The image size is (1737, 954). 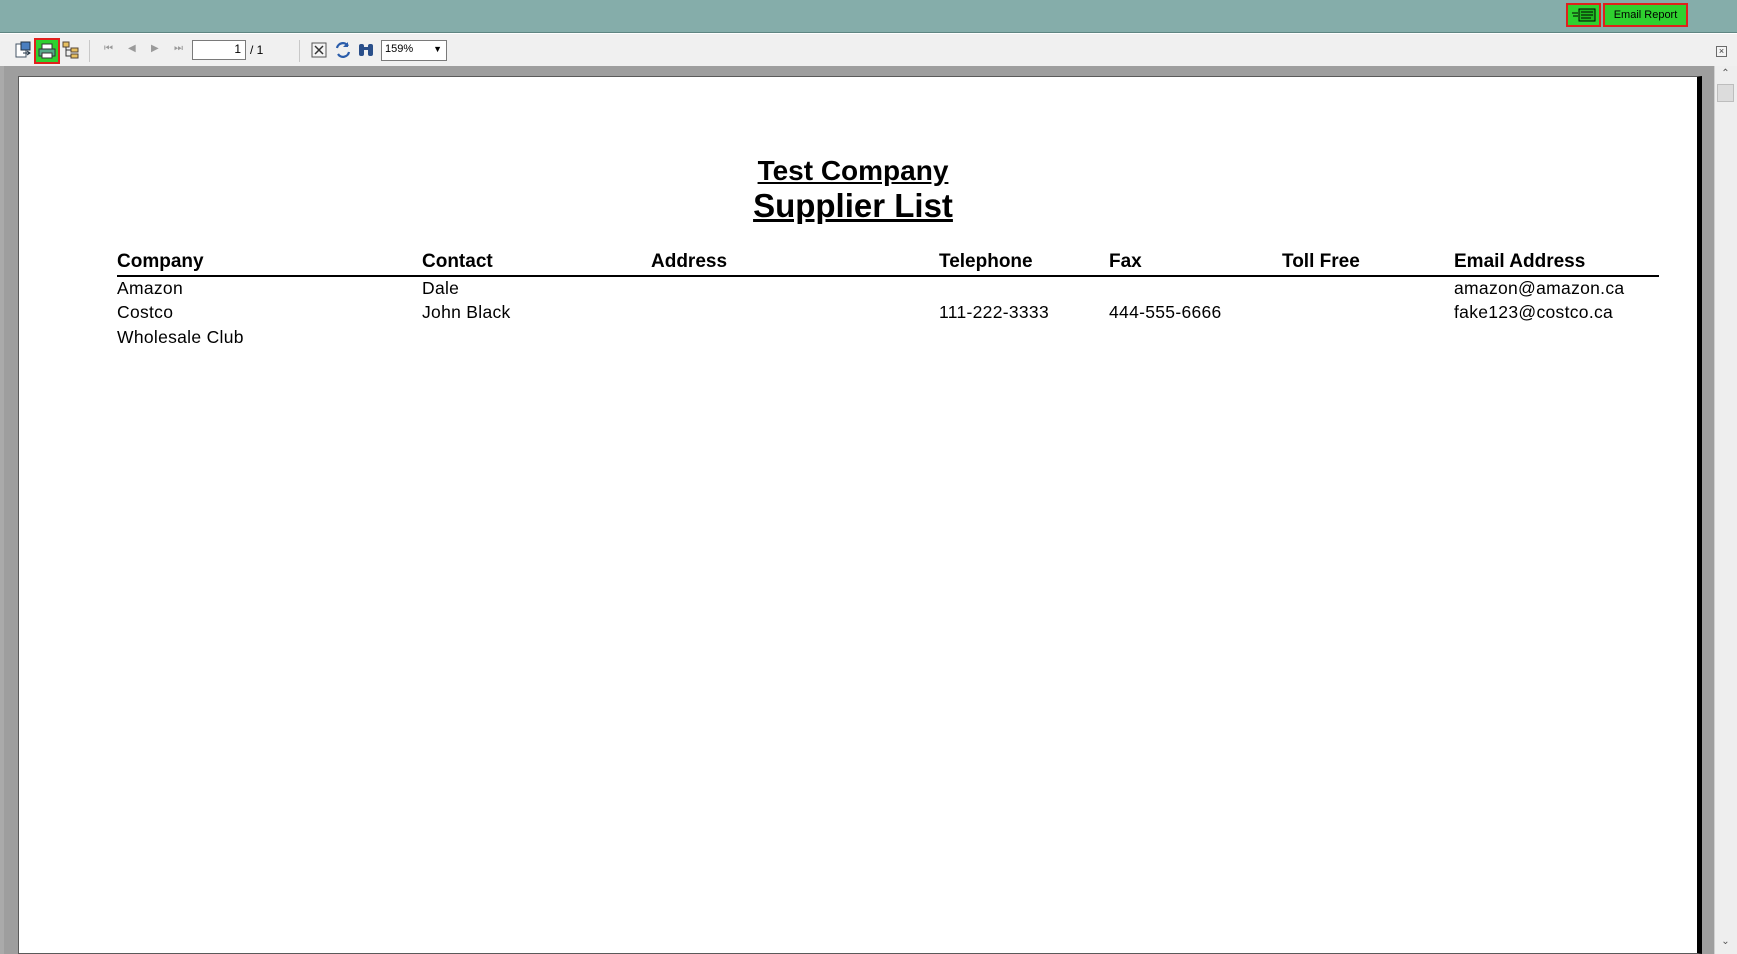 I want to click on top-banner: Email Report, so click(x=868, y=16).